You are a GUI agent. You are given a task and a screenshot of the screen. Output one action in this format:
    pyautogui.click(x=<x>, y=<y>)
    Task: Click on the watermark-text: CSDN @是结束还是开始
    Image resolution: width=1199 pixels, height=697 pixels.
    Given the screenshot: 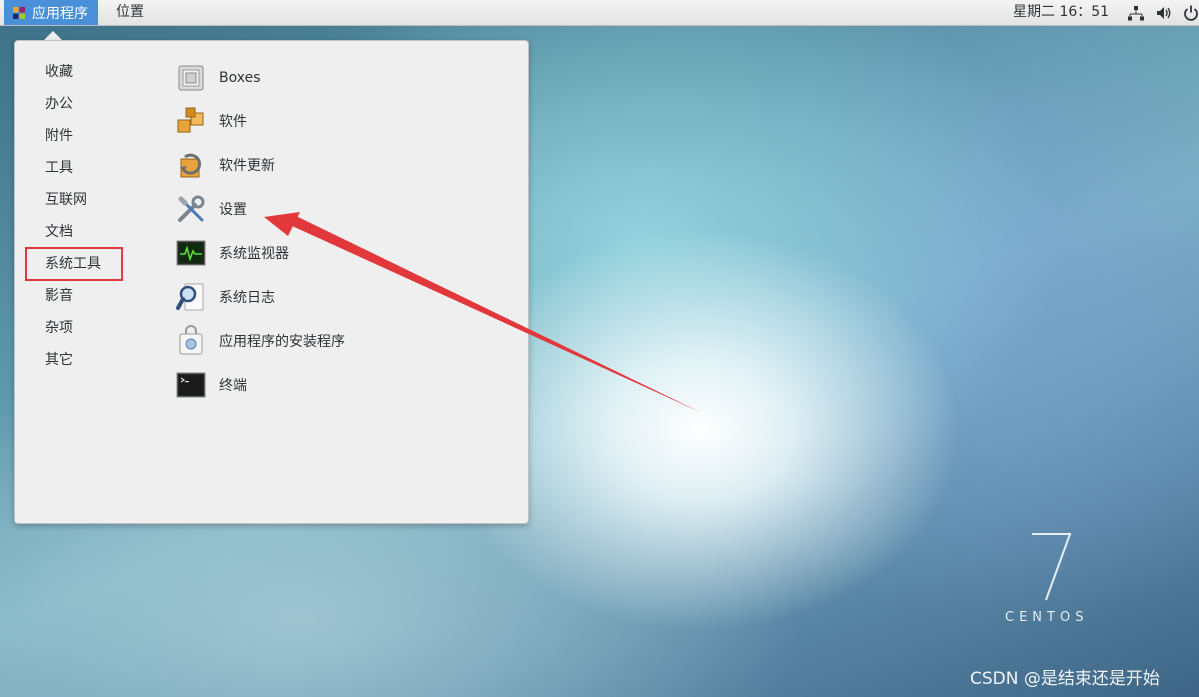 What is the action you would take?
    pyautogui.click(x=1065, y=679)
    